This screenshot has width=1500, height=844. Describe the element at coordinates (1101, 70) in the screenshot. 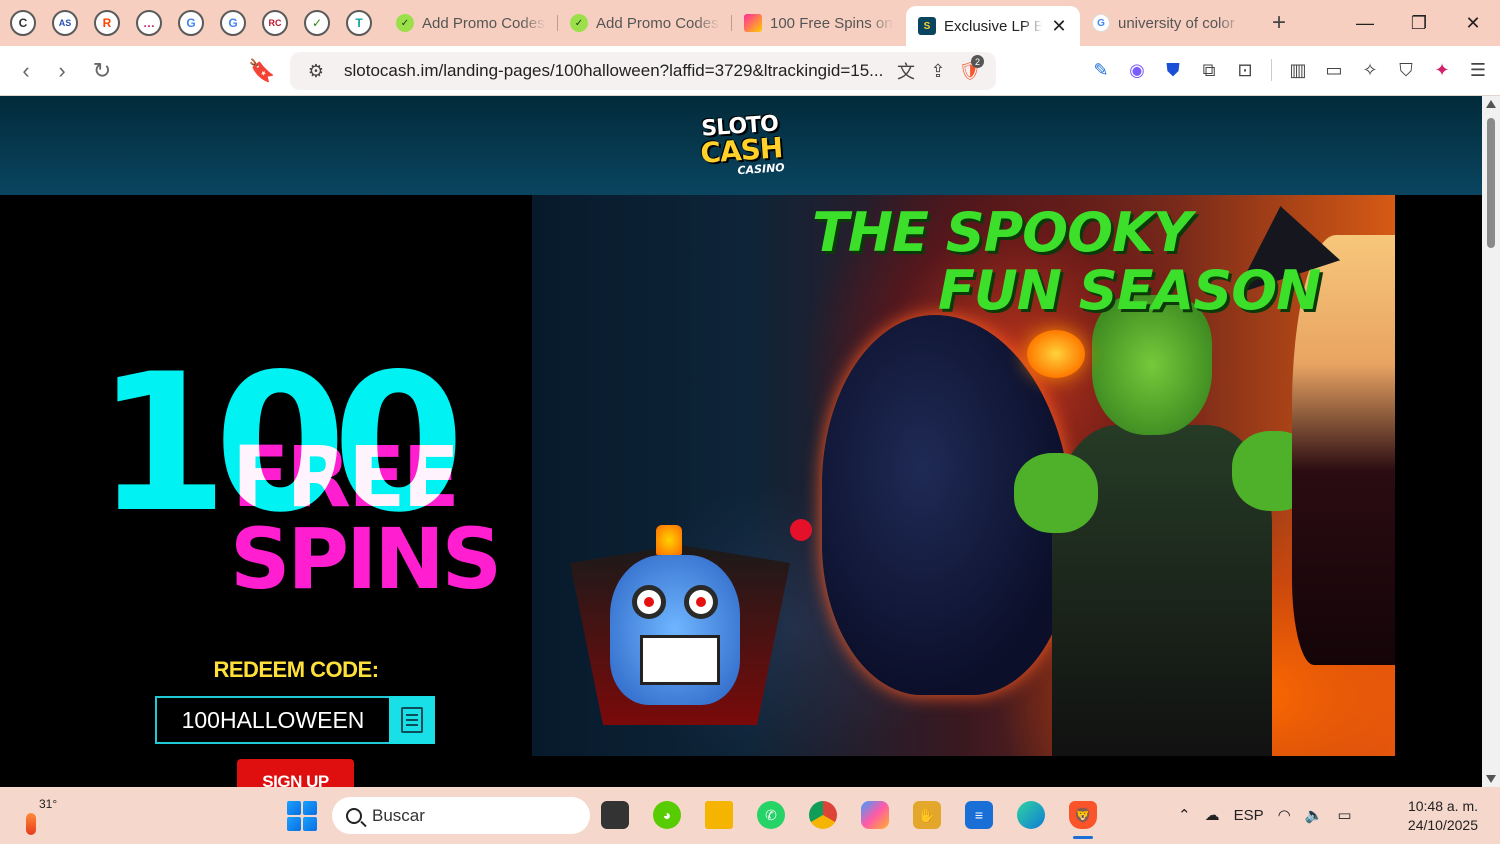

I see `edit-extension-icon: ✎` at that location.